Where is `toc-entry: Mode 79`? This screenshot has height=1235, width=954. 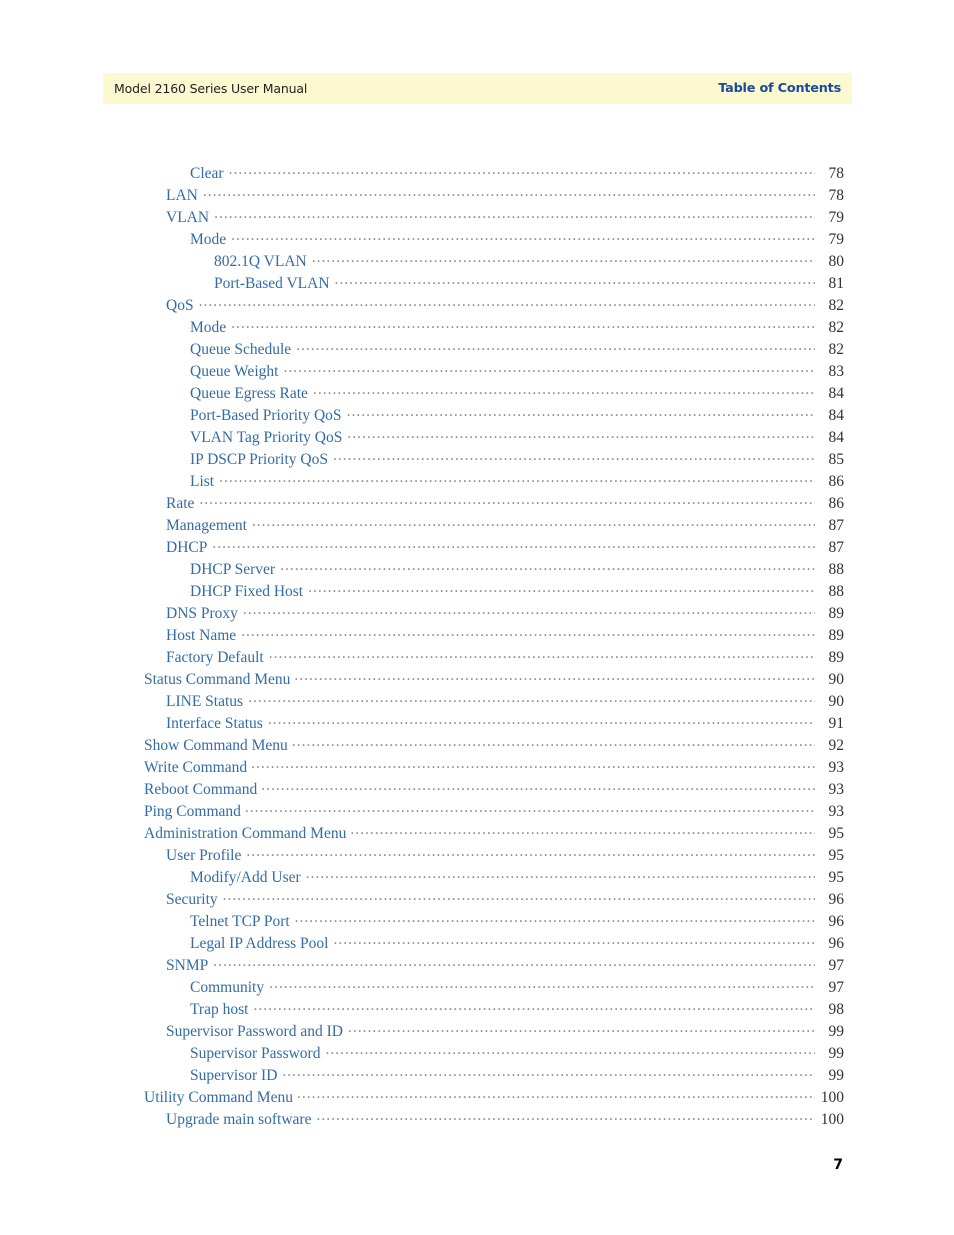 toc-entry: Mode 79 is located at coordinates (517, 240).